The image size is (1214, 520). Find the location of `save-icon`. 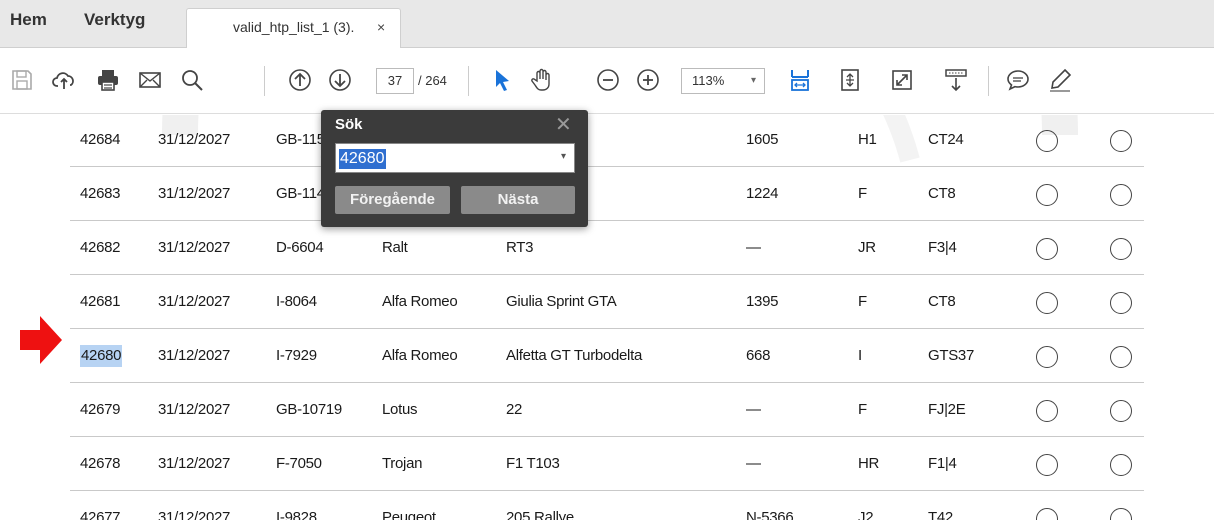

save-icon is located at coordinates (22, 80).